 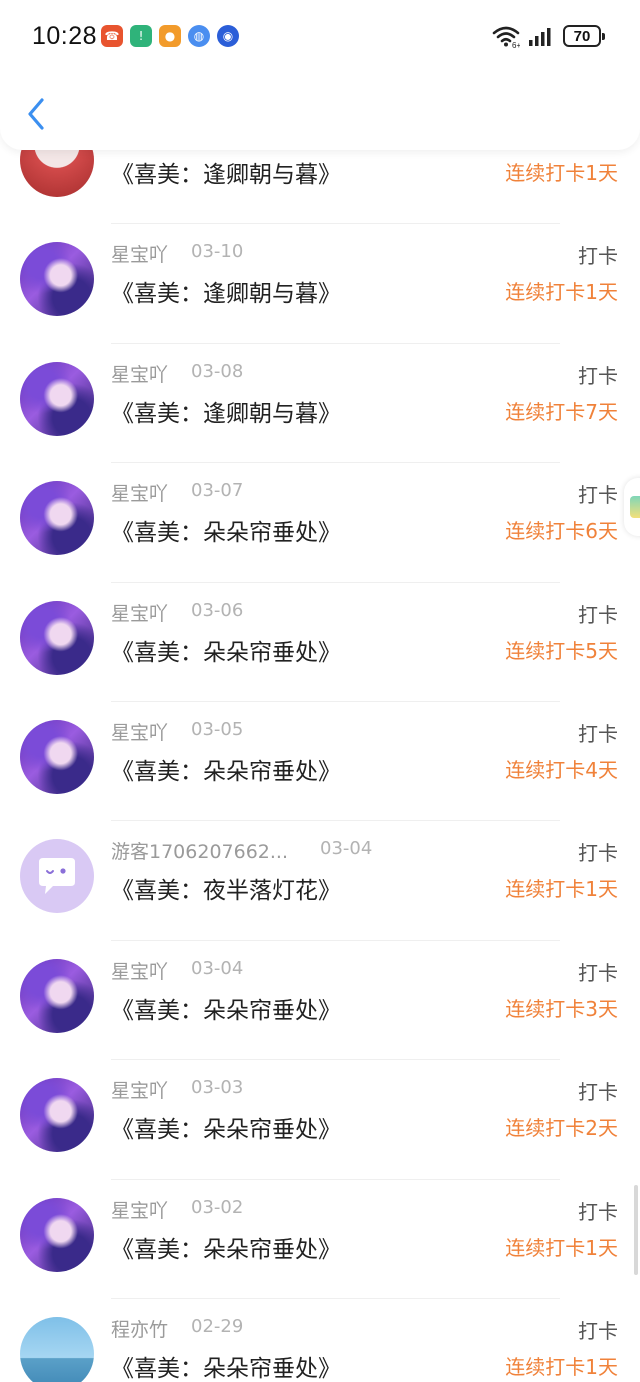 What do you see at coordinates (217, 729) in the screenshot?
I see `checkin-date: 03-05` at bounding box center [217, 729].